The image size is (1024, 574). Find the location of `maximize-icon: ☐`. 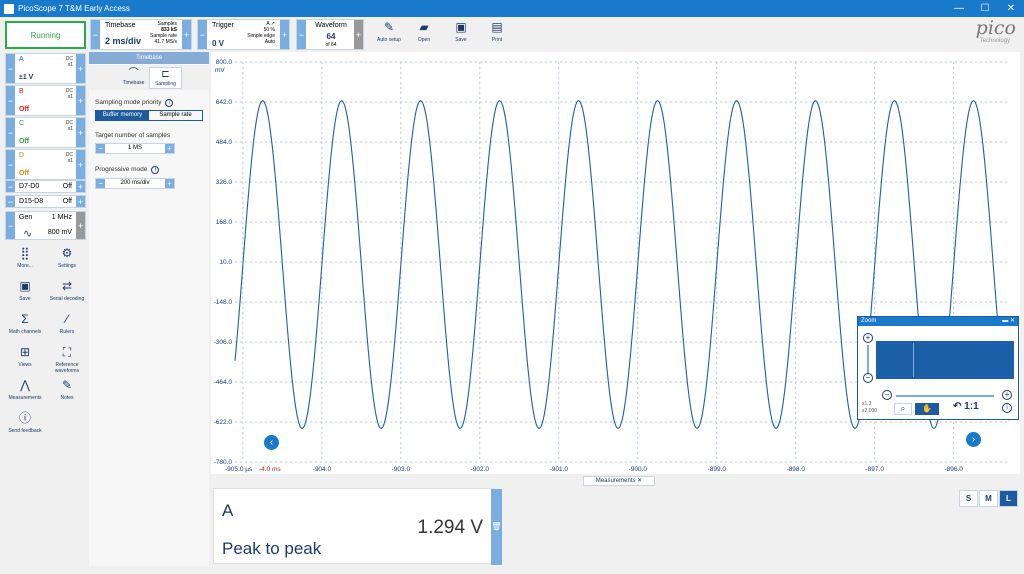

maximize-icon: ☐ is located at coordinates (985, 8).